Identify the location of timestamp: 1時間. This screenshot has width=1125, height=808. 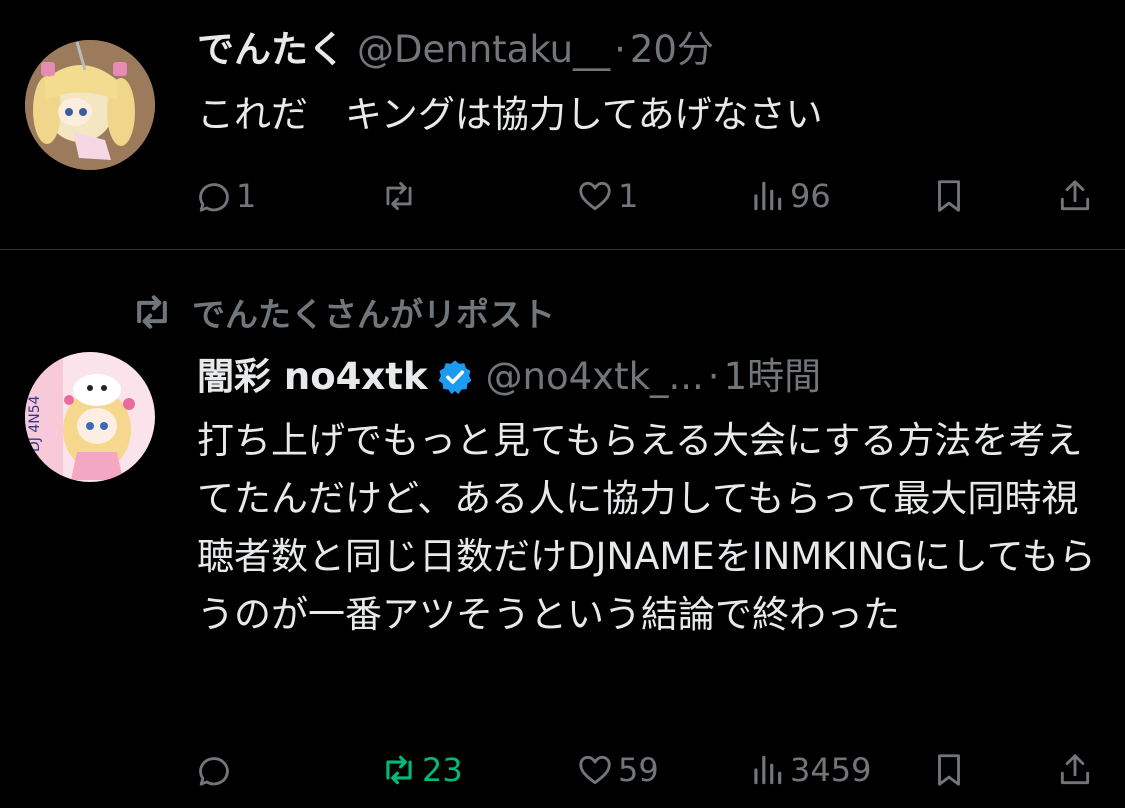
(773, 377).